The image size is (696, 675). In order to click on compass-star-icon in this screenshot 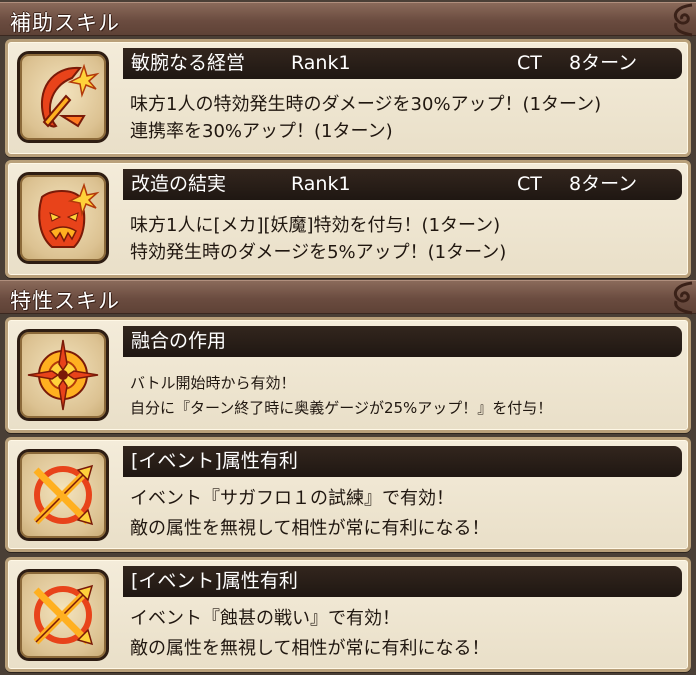, I will do `click(63, 375)`.